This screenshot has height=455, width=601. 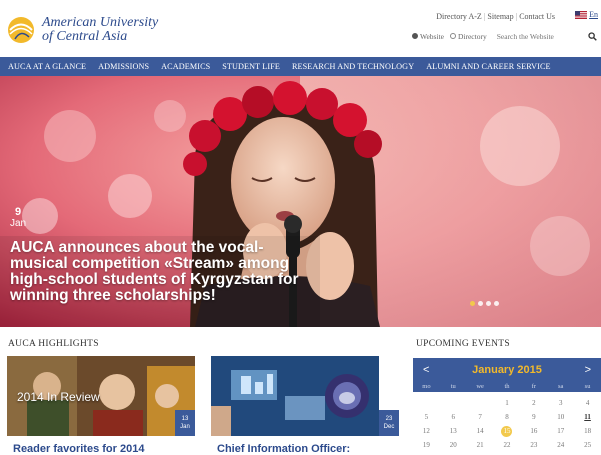 What do you see at coordinates (533, 417) in the screenshot?
I see `calendar-day: 9` at bounding box center [533, 417].